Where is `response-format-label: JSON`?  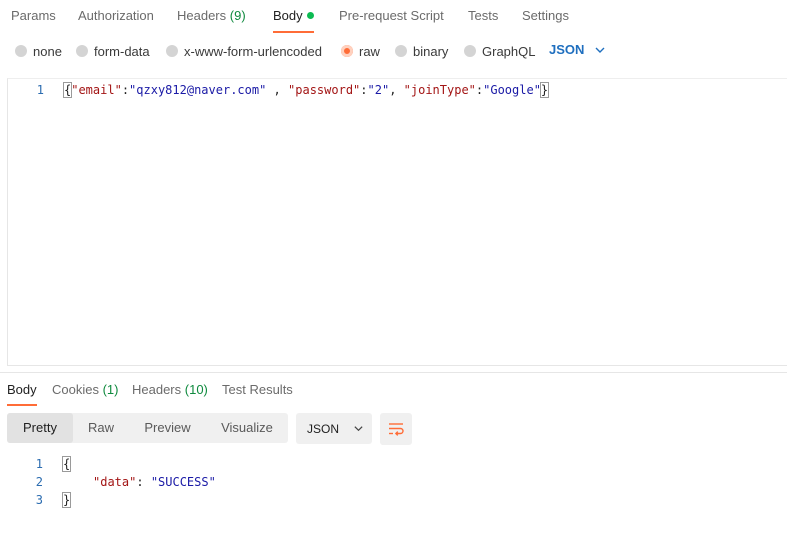 response-format-label: JSON is located at coordinates (323, 428).